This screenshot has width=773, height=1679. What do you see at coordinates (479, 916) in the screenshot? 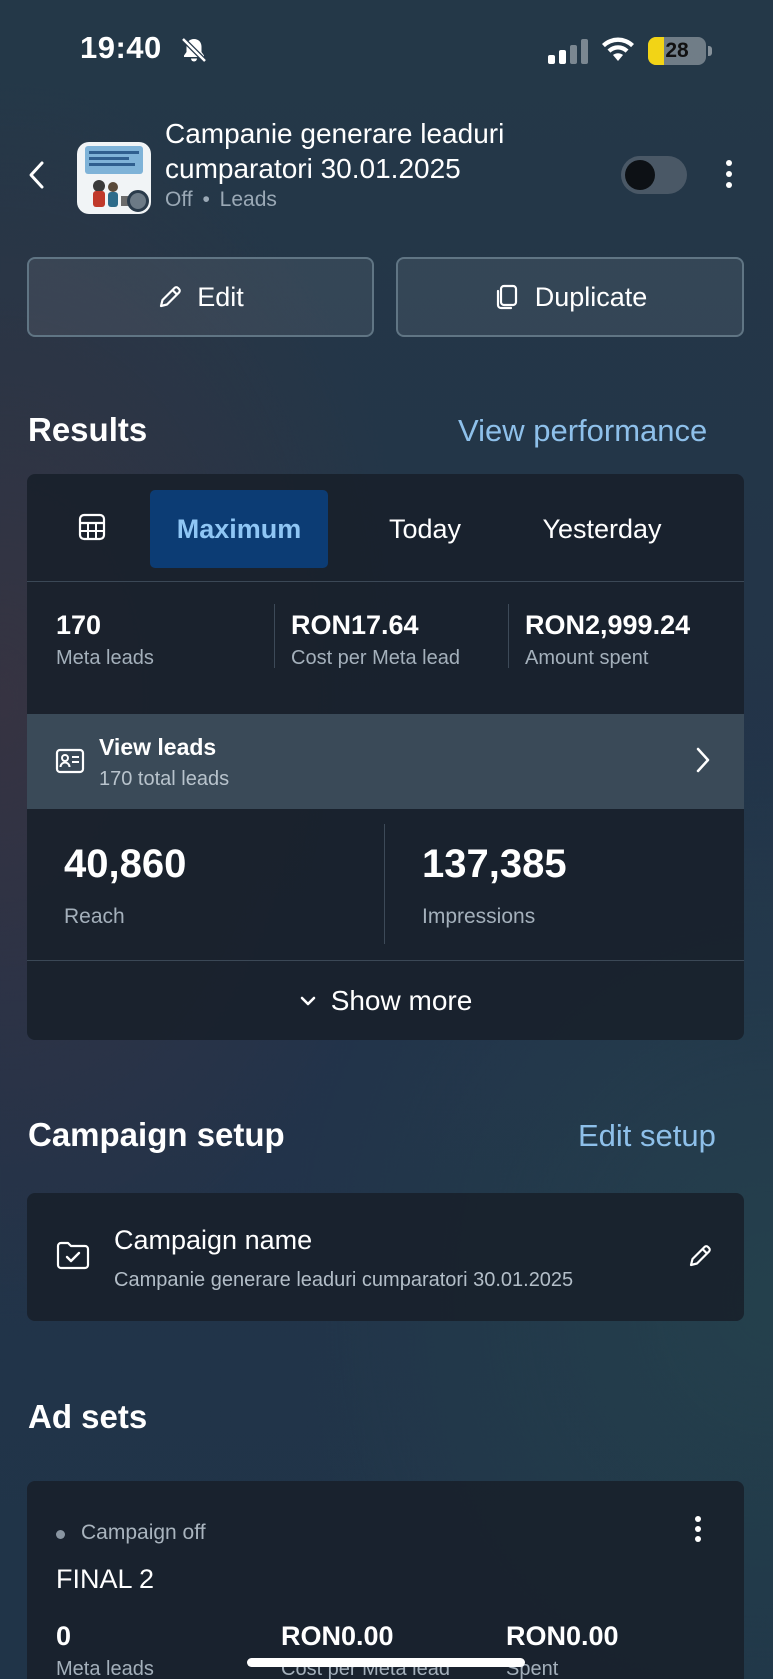
I see `impressions-label: Impressions` at bounding box center [479, 916].